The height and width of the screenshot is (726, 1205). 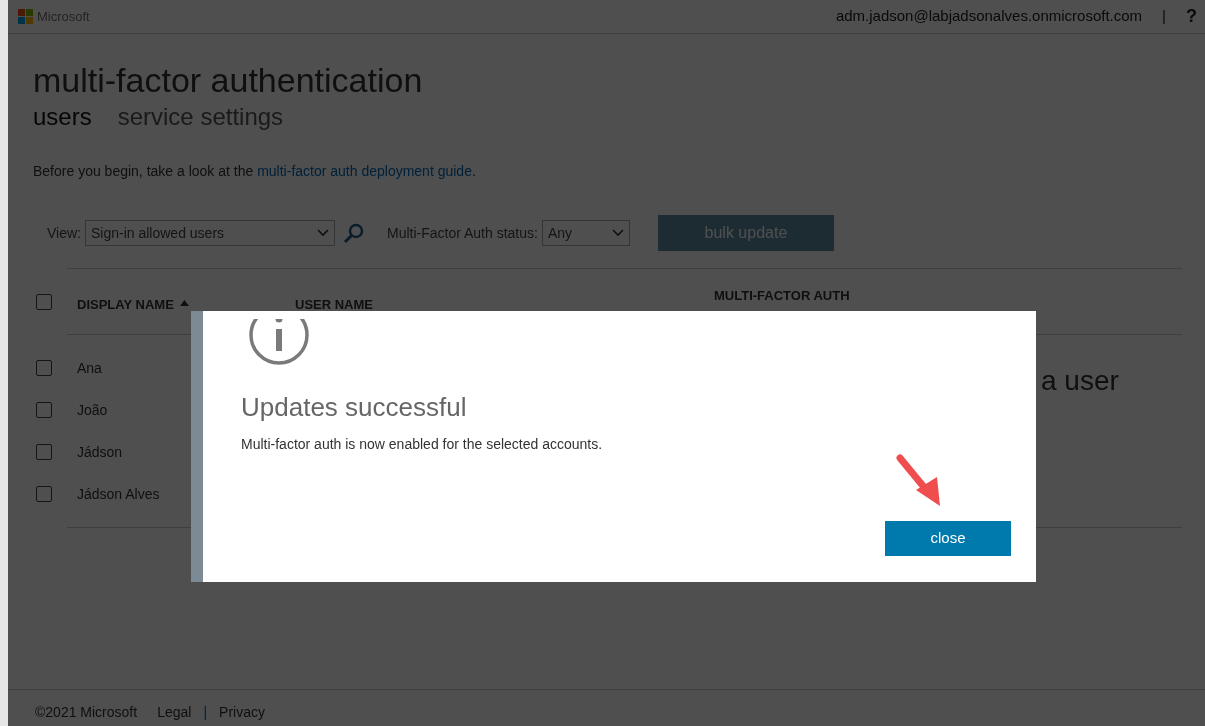 What do you see at coordinates (125, 305) in the screenshot?
I see `column-header: DISPLAY NAME` at bounding box center [125, 305].